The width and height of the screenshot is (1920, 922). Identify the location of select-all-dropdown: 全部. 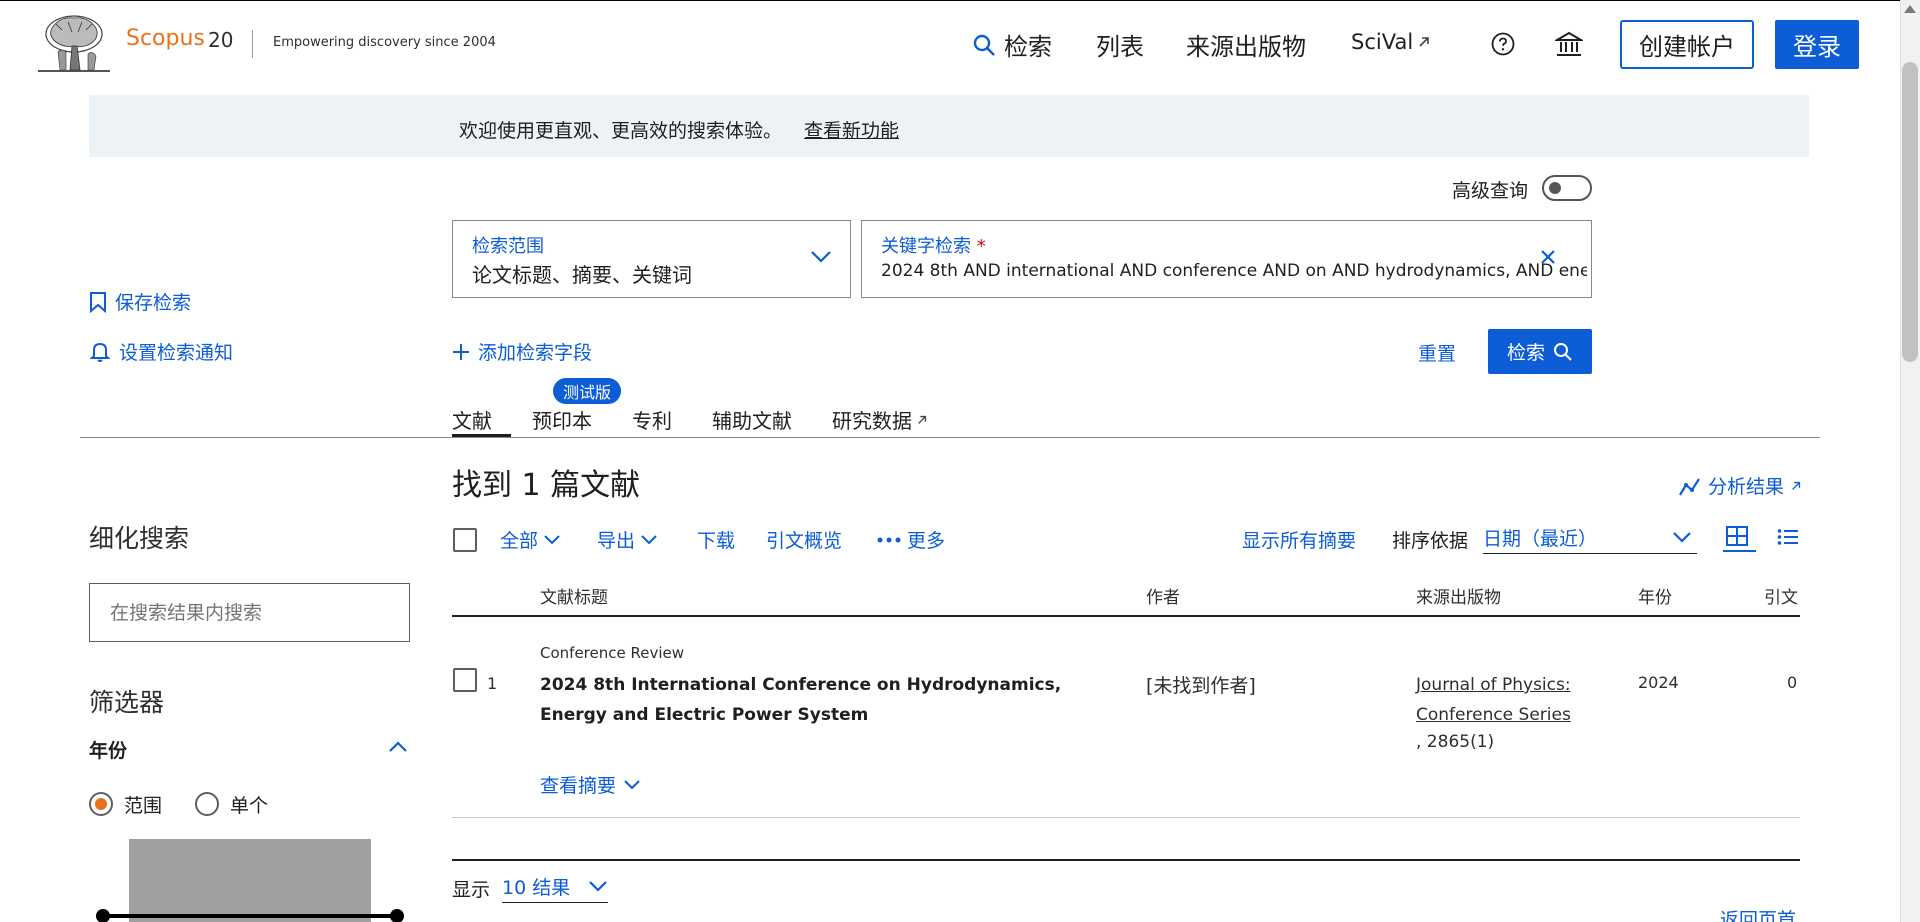
(530, 539).